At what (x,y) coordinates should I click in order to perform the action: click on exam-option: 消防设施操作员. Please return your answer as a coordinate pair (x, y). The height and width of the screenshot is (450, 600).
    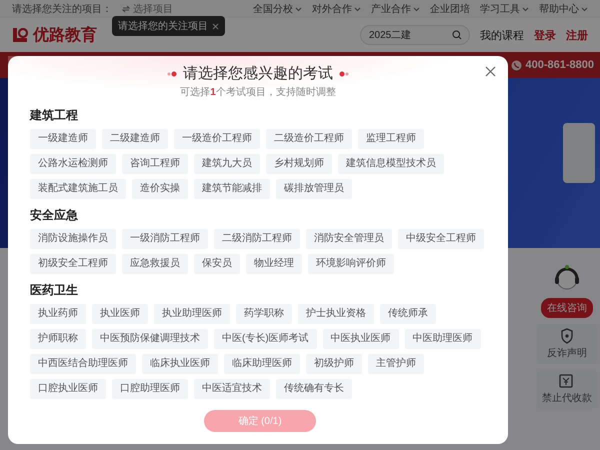
    Looking at the image, I should click on (73, 239).